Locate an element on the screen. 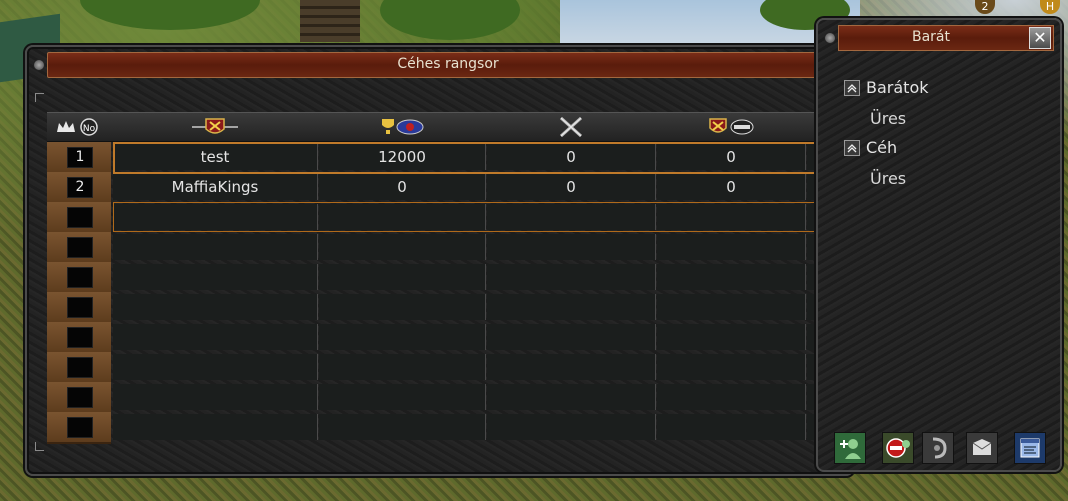 Image resolution: width=1068 pixels, height=501 pixels. hud-badge-left: 2 is located at coordinates (985, 7).